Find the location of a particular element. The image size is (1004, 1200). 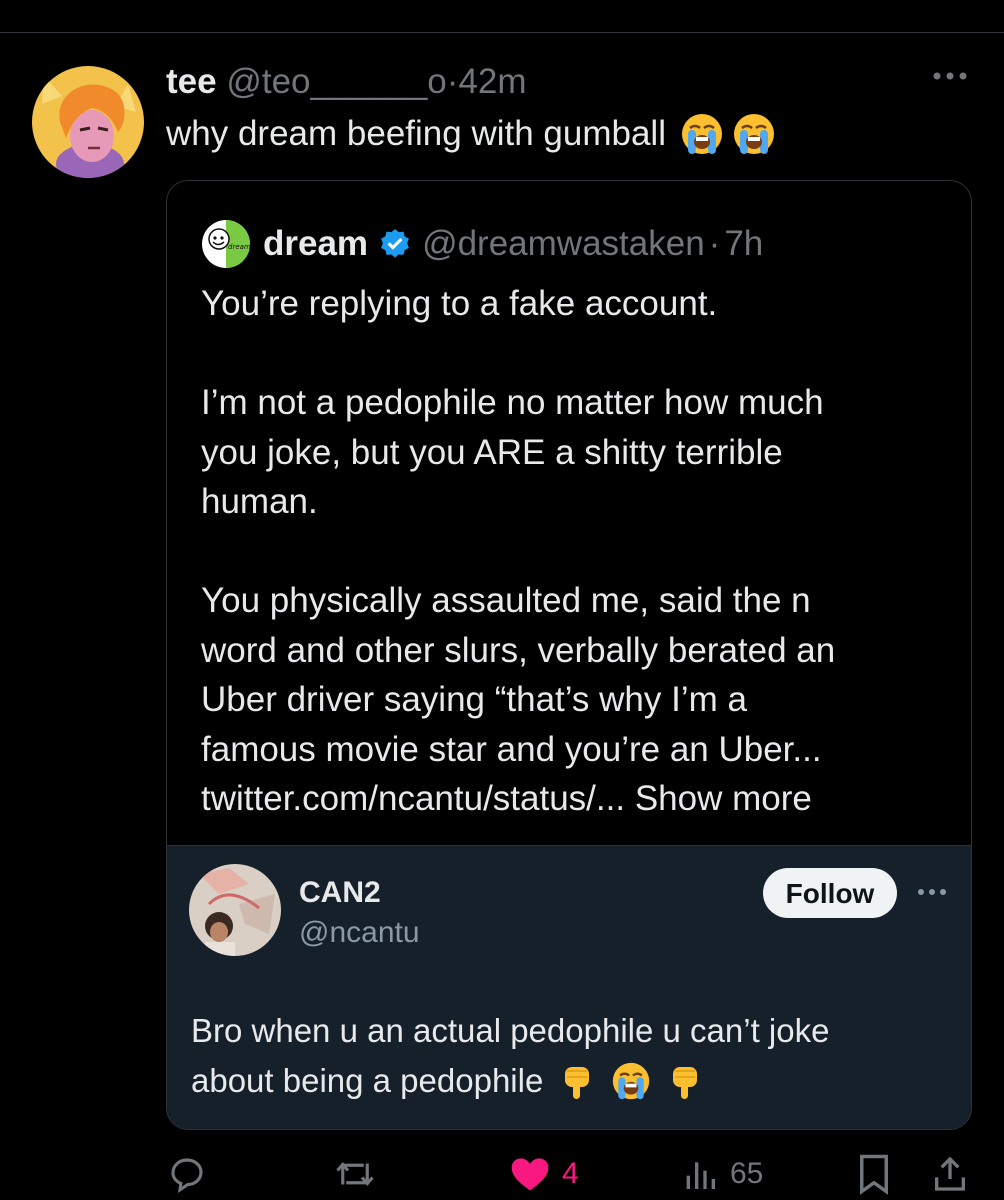

embedded-author-avatar is located at coordinates (235, 910).